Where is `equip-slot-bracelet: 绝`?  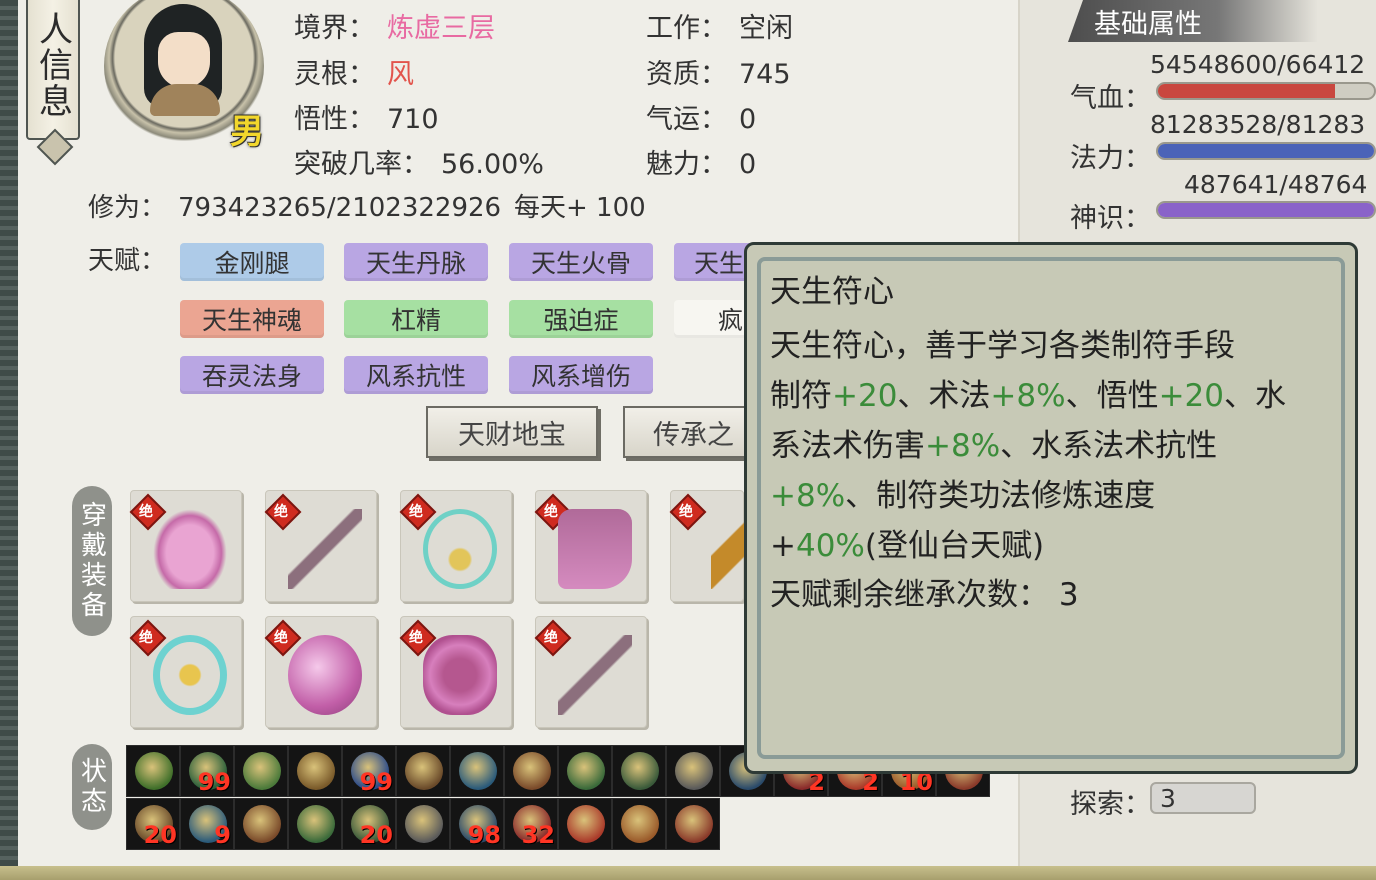
equip-slot-bracelet: 绝 is located at coordinates (185, 672).